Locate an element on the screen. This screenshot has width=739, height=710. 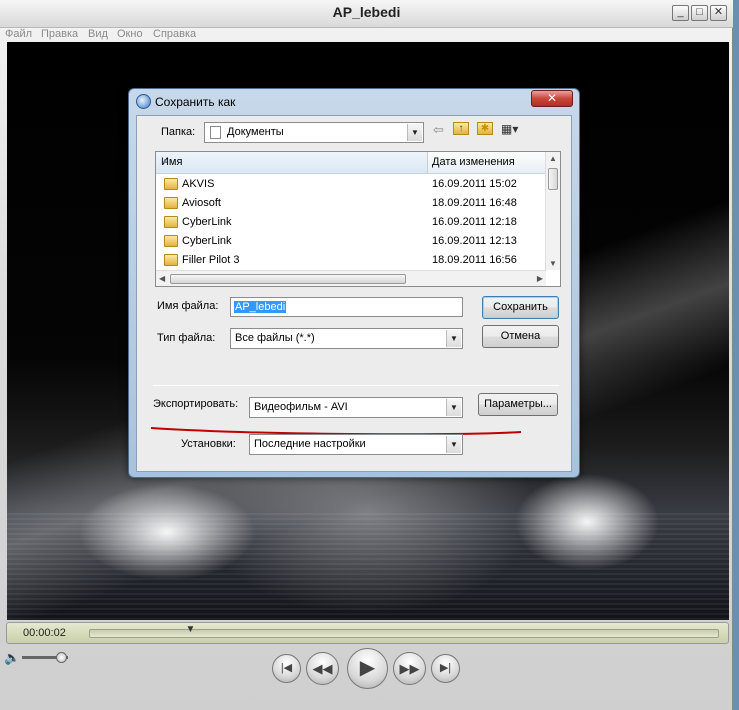
window-titlebar: AP_lebedi _ □ ✕ is located at coordinates (366, 14).